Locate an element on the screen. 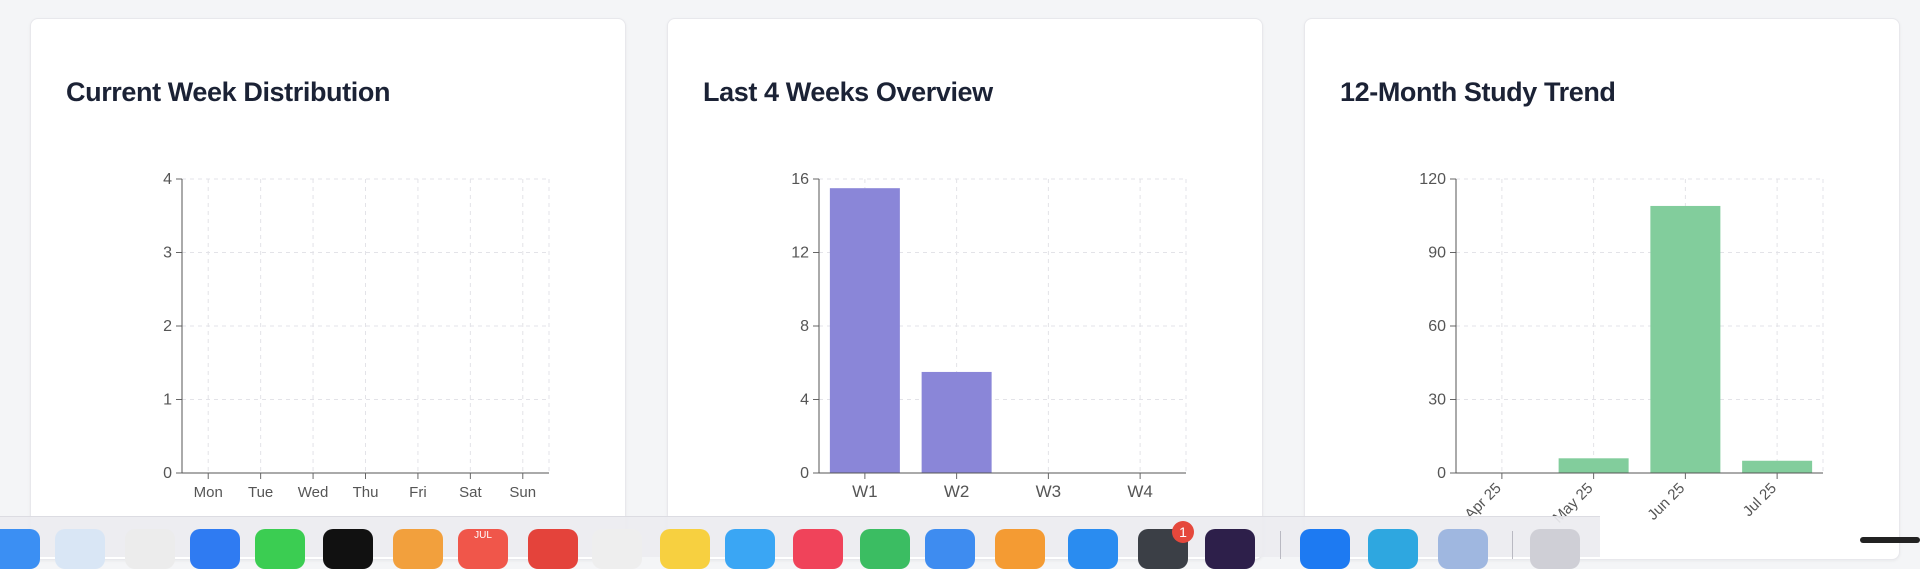 This screenshot has height=569, width=1920. safari-icon is located at coordinates (80, 549).